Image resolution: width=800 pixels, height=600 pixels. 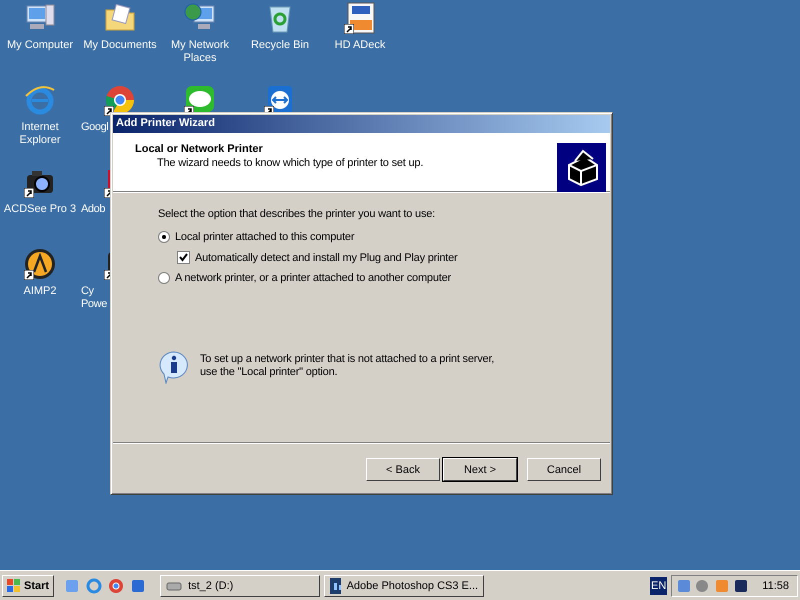 I want to click on desktop-icon-label: HD ADeck, so click(x=360, y=45).